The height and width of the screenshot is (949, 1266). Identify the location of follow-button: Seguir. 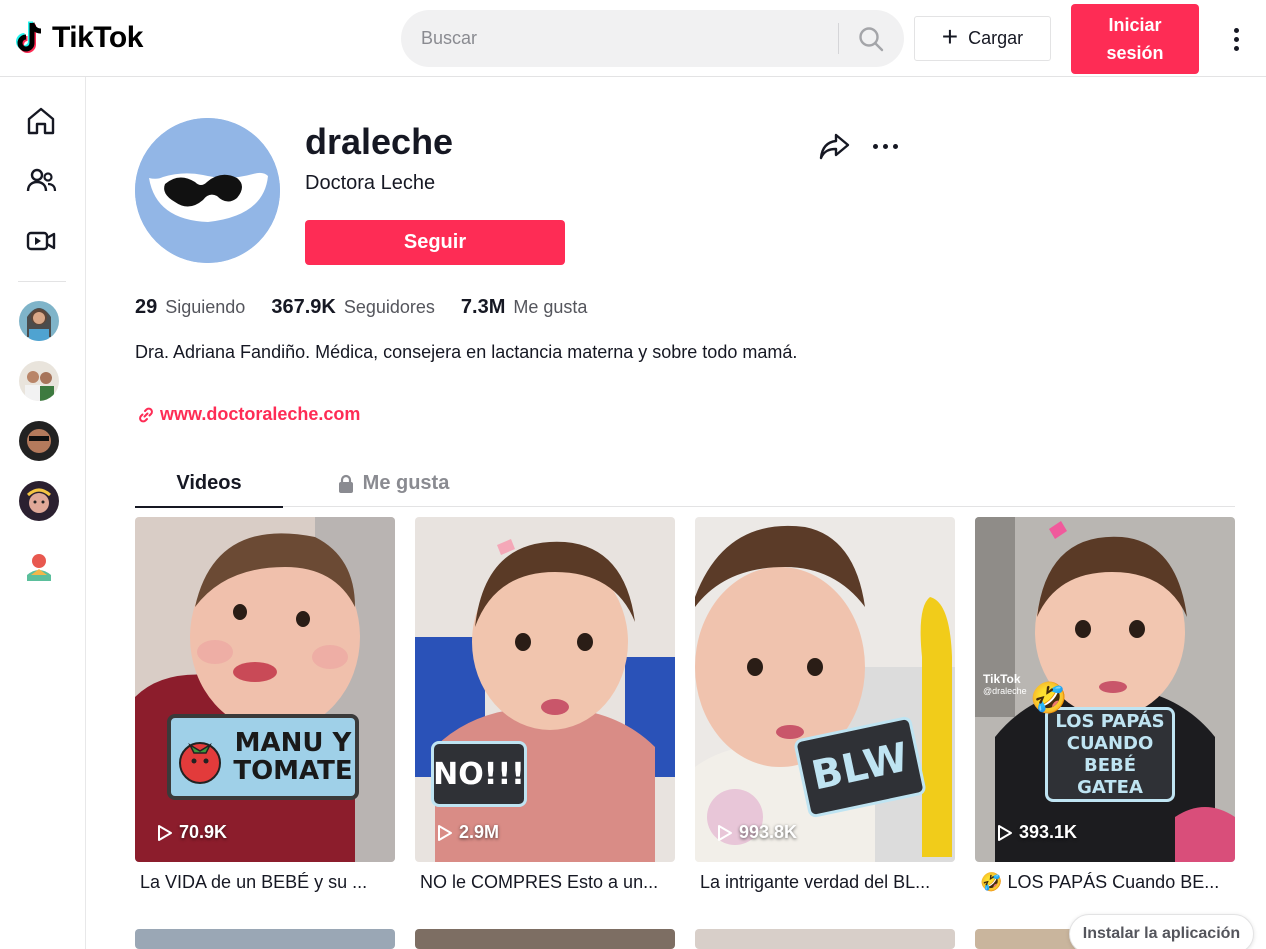
(435, 242).